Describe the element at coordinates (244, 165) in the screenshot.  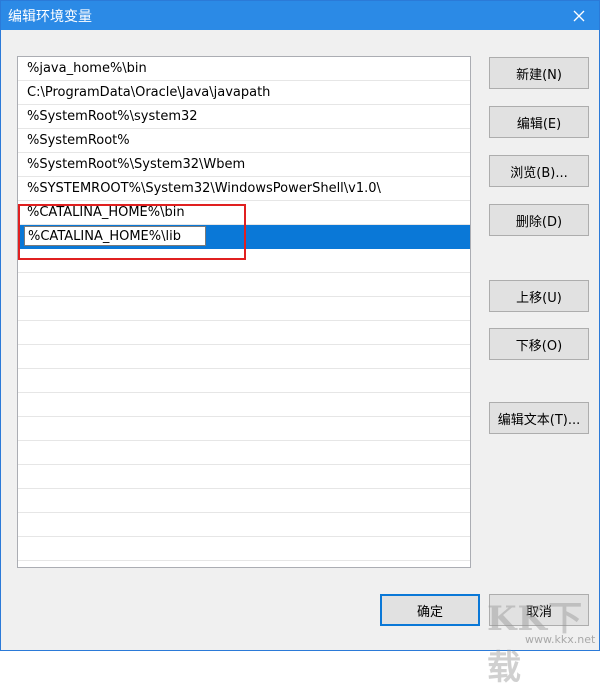
I see `list-item: %SystemRoot%\System32\Wbem` at that location.